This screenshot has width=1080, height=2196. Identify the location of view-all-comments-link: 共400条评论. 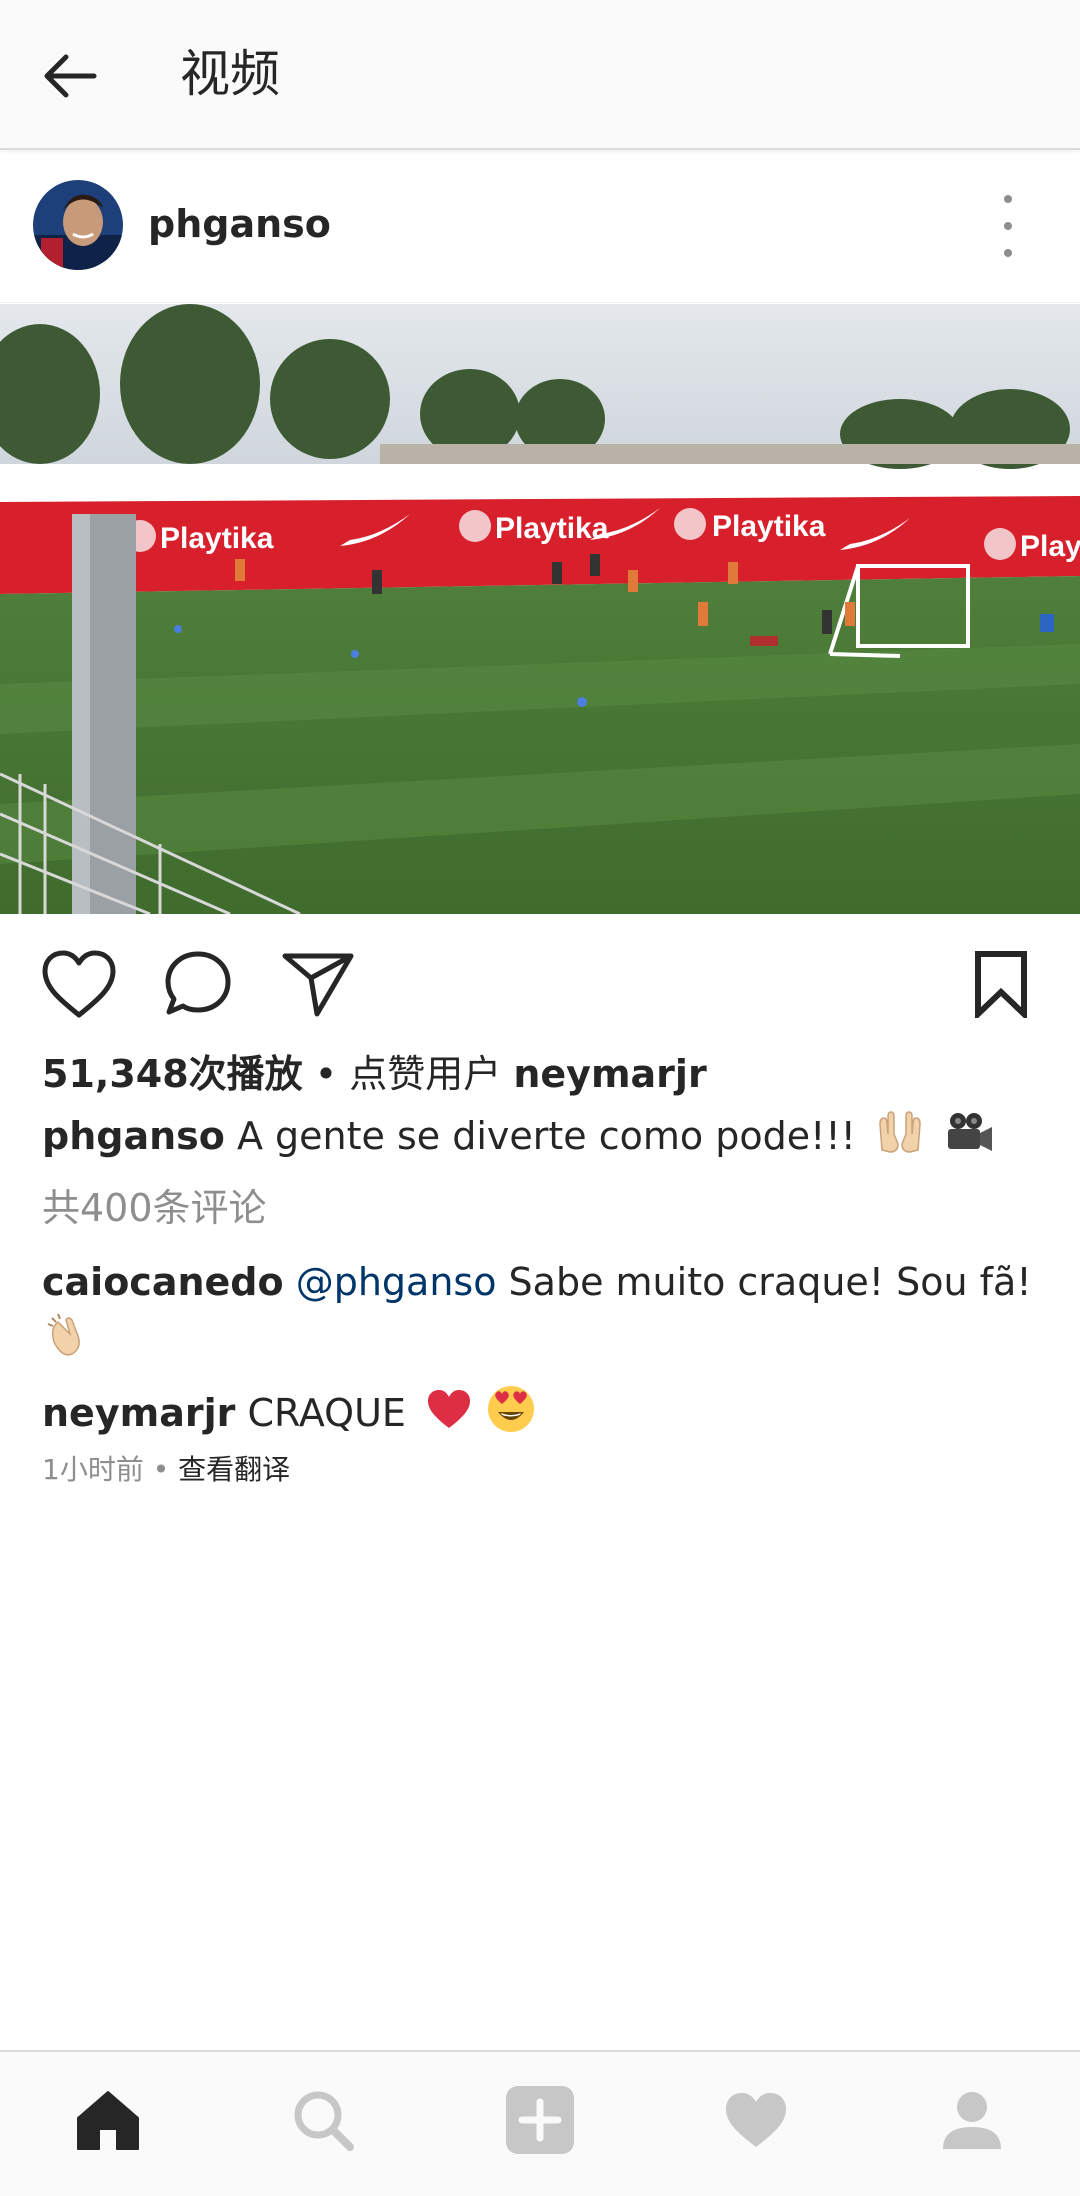
(154, 1208).